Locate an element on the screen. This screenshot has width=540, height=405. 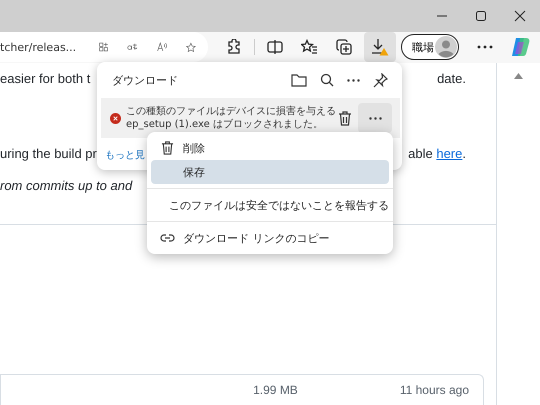
copilot-icon is located at coordinates (520, 47).